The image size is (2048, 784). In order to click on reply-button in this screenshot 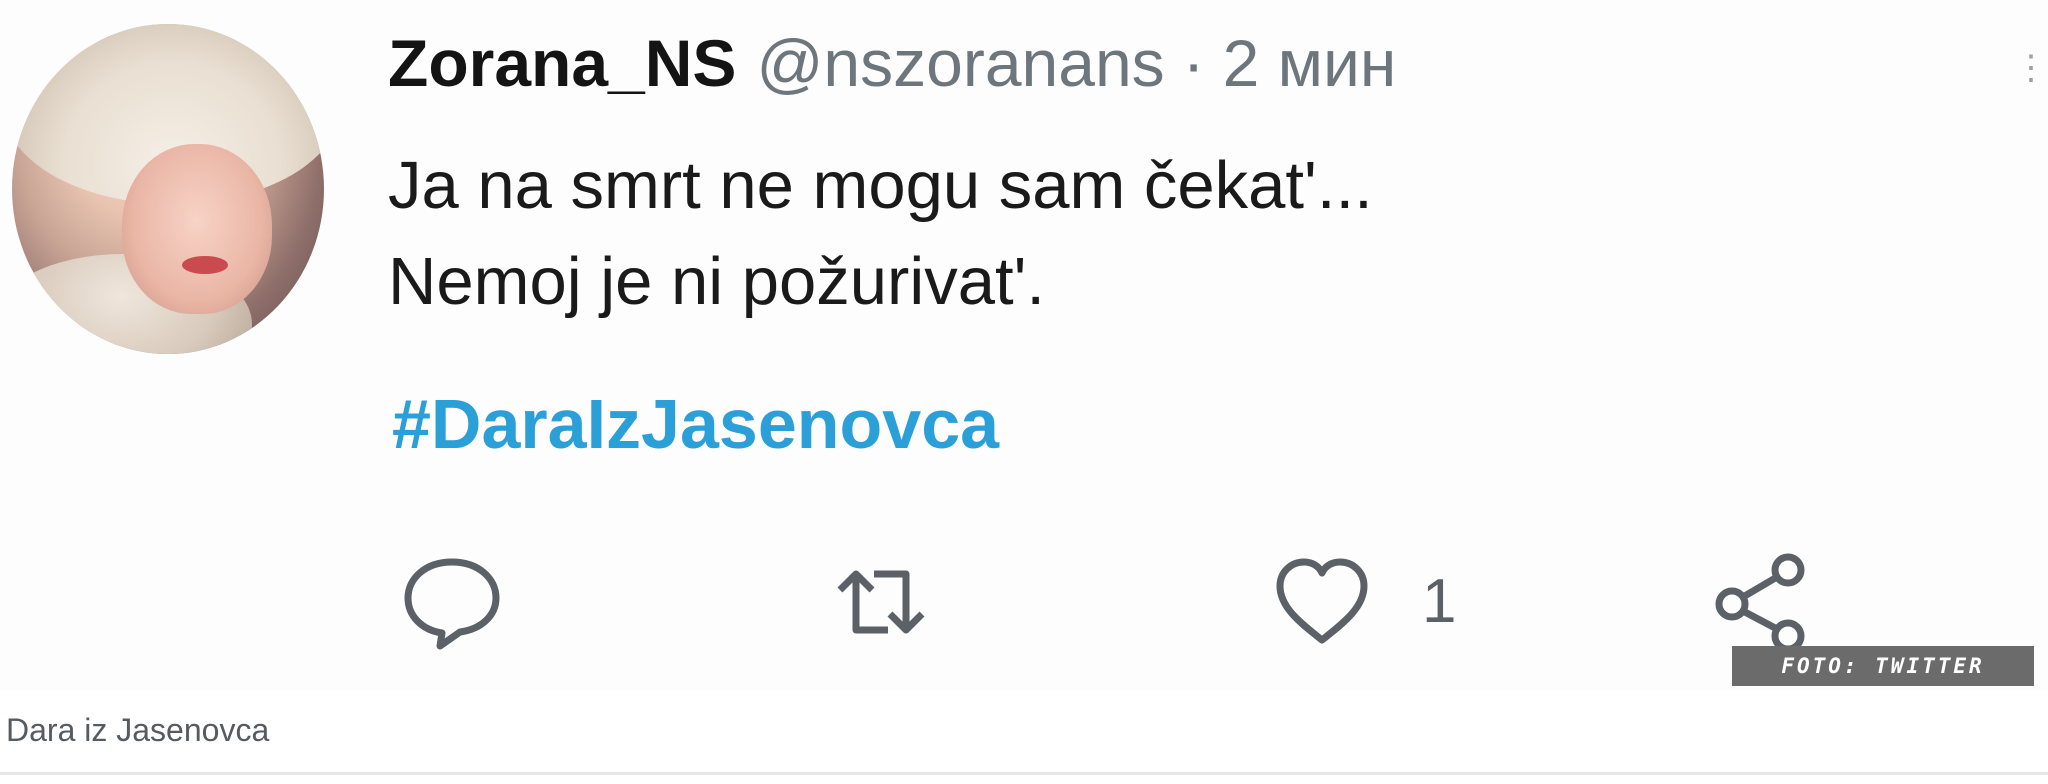, I will do `click(452, 602)`.